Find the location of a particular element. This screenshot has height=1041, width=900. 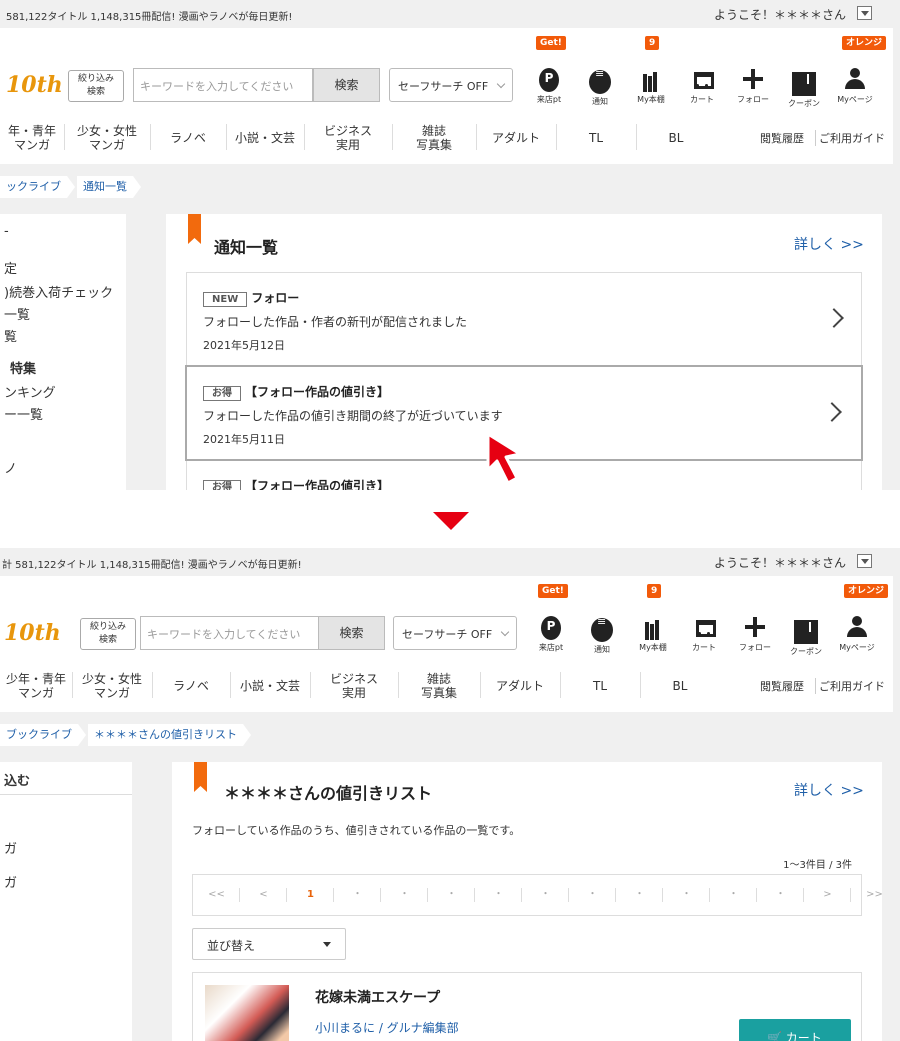

sidebar-item: ノ is located at coordinates (10, 467).